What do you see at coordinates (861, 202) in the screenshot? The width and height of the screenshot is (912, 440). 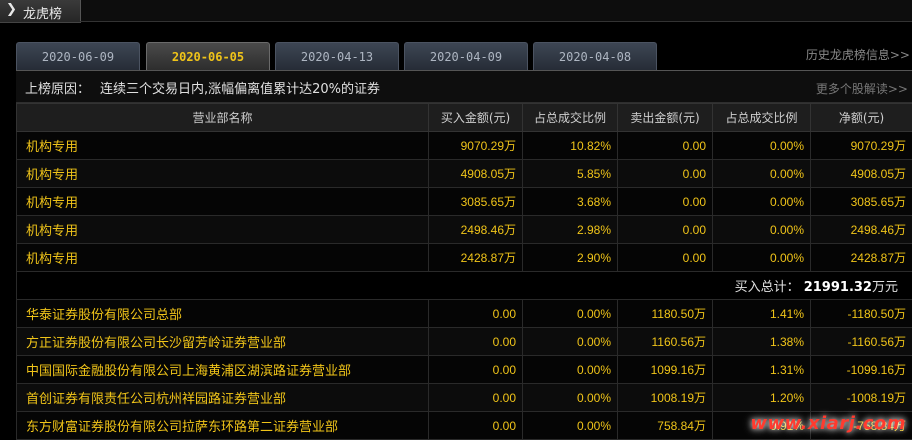 I see `net-amount-cell: 3085.65万` at bounding box center [861, 202].